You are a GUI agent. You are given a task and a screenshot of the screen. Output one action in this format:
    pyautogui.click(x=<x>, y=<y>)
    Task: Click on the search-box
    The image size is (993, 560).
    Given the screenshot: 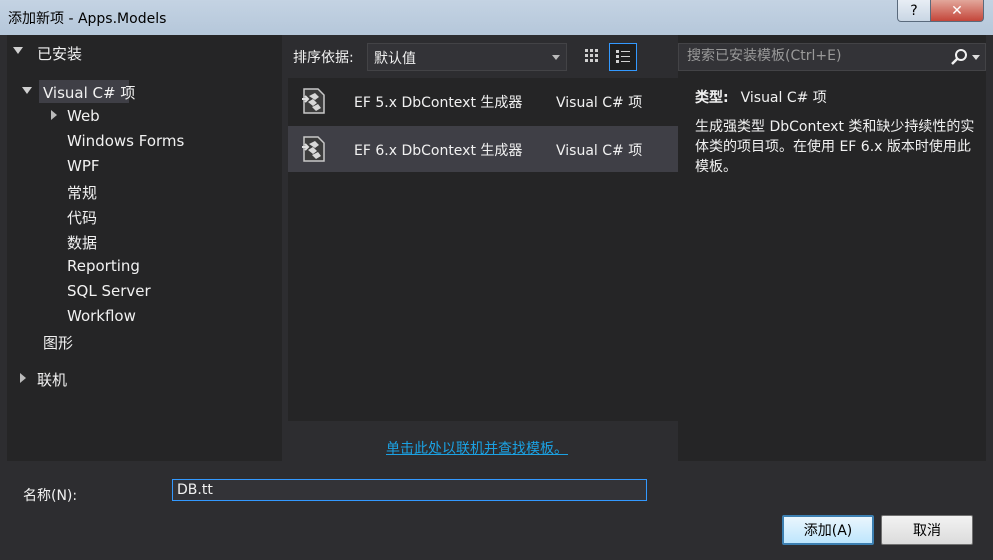 What is the action you would take?
    pyautogui.click(x=832, y=57)
    